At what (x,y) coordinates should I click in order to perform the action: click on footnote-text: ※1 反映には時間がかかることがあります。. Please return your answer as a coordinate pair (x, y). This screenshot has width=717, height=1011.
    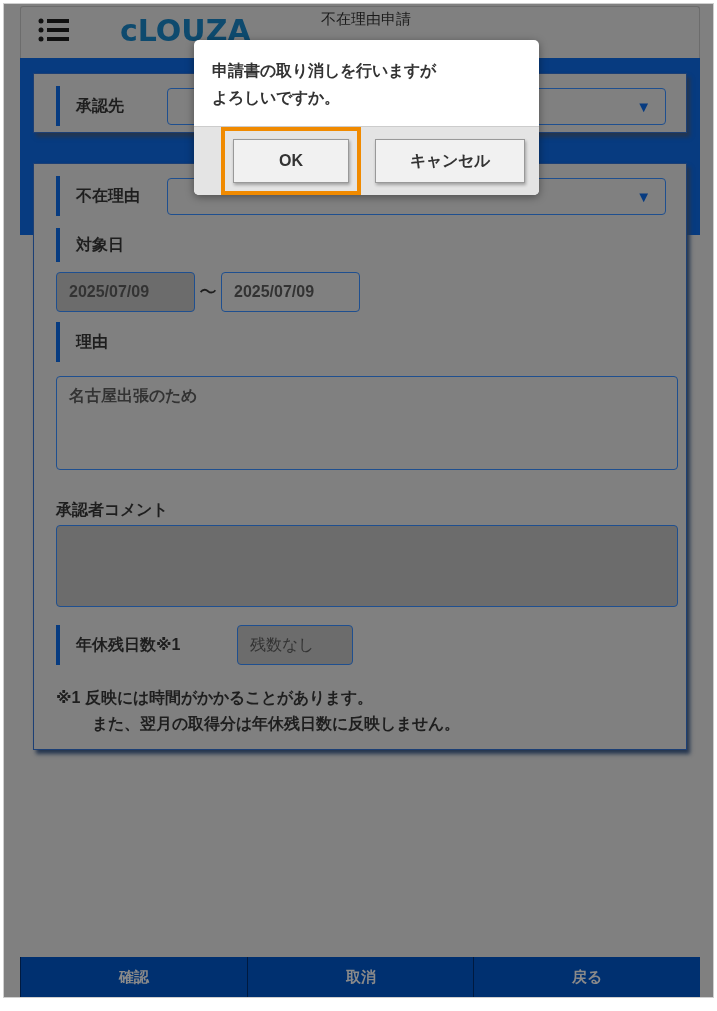
    Looking at the image, I should click on (215, 698).